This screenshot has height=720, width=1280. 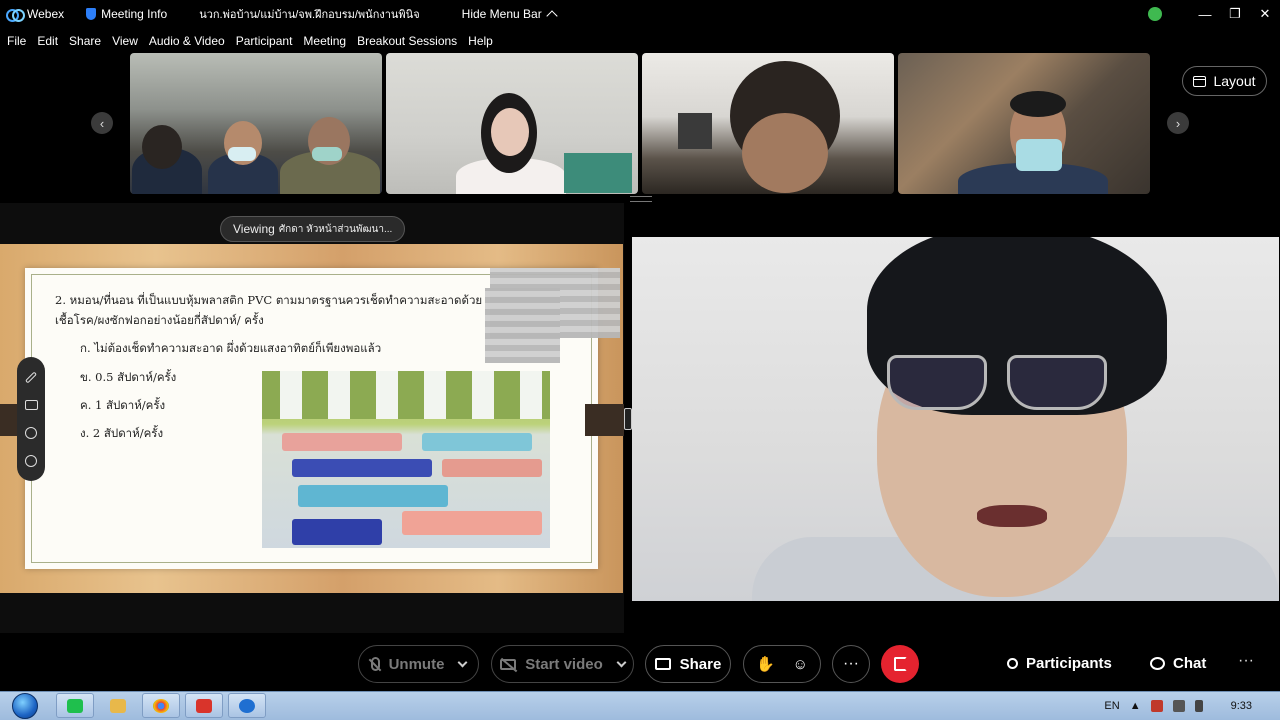 What do you see at coordinates (1178, 706) in the screenshot?
I see `network-icon` at bounding box center [1178, 706].